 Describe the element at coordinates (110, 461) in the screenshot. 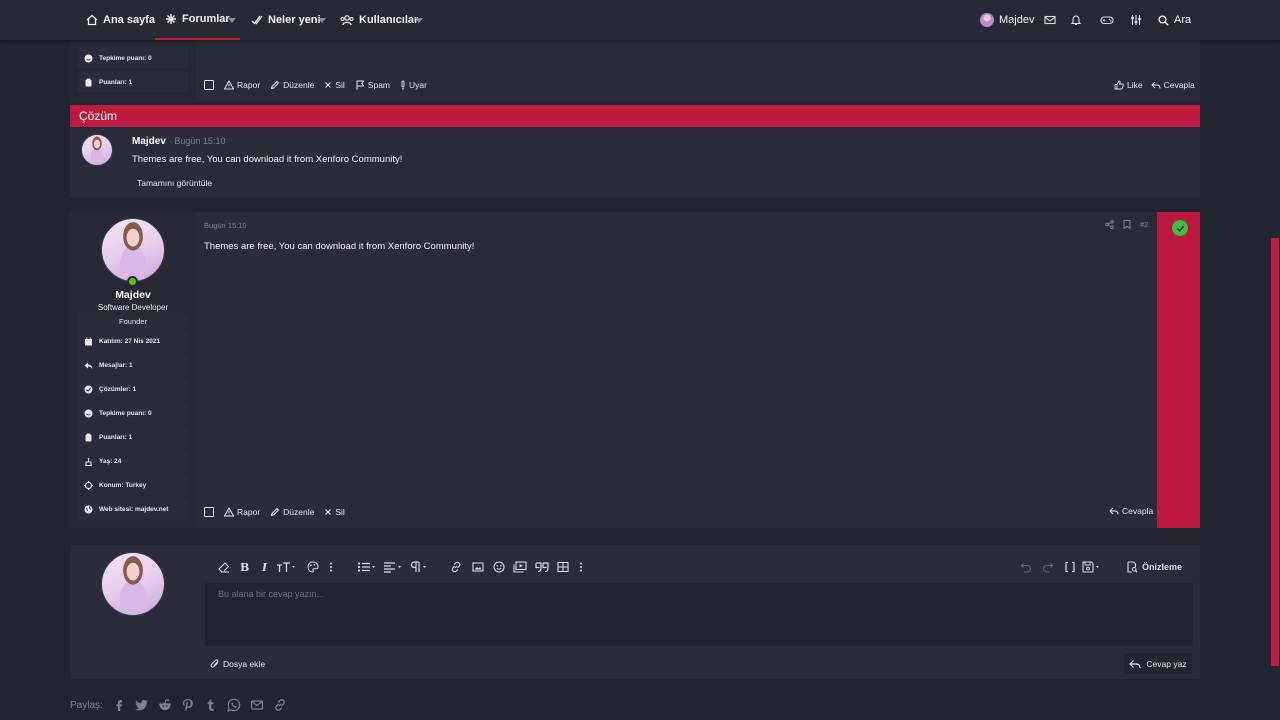

I see `stat-text: Yaş: 24` at that location.